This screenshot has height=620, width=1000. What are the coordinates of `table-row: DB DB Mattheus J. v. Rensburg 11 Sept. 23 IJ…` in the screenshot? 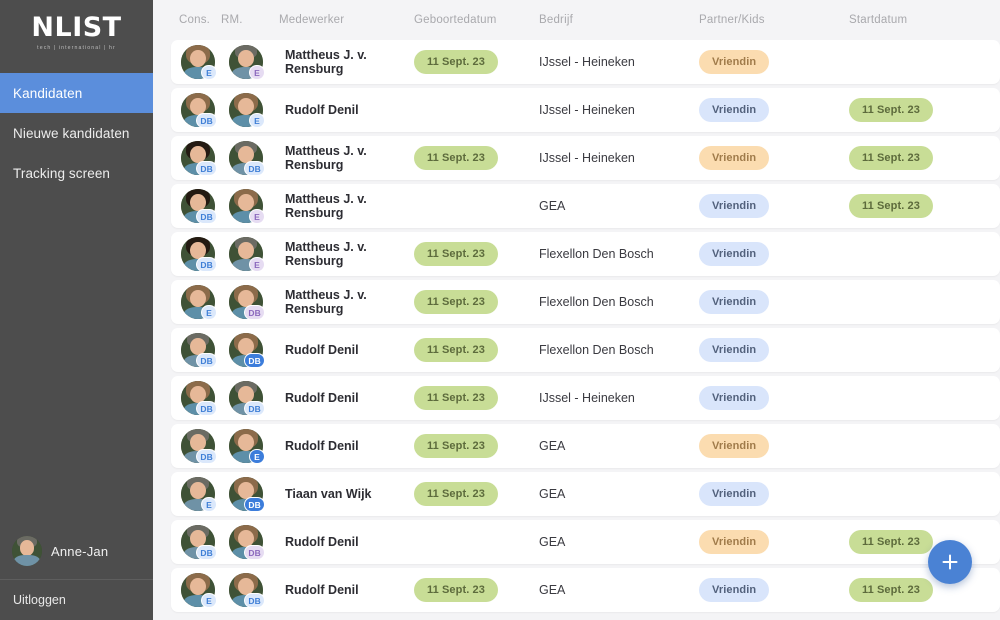 It's located at (585, 158).